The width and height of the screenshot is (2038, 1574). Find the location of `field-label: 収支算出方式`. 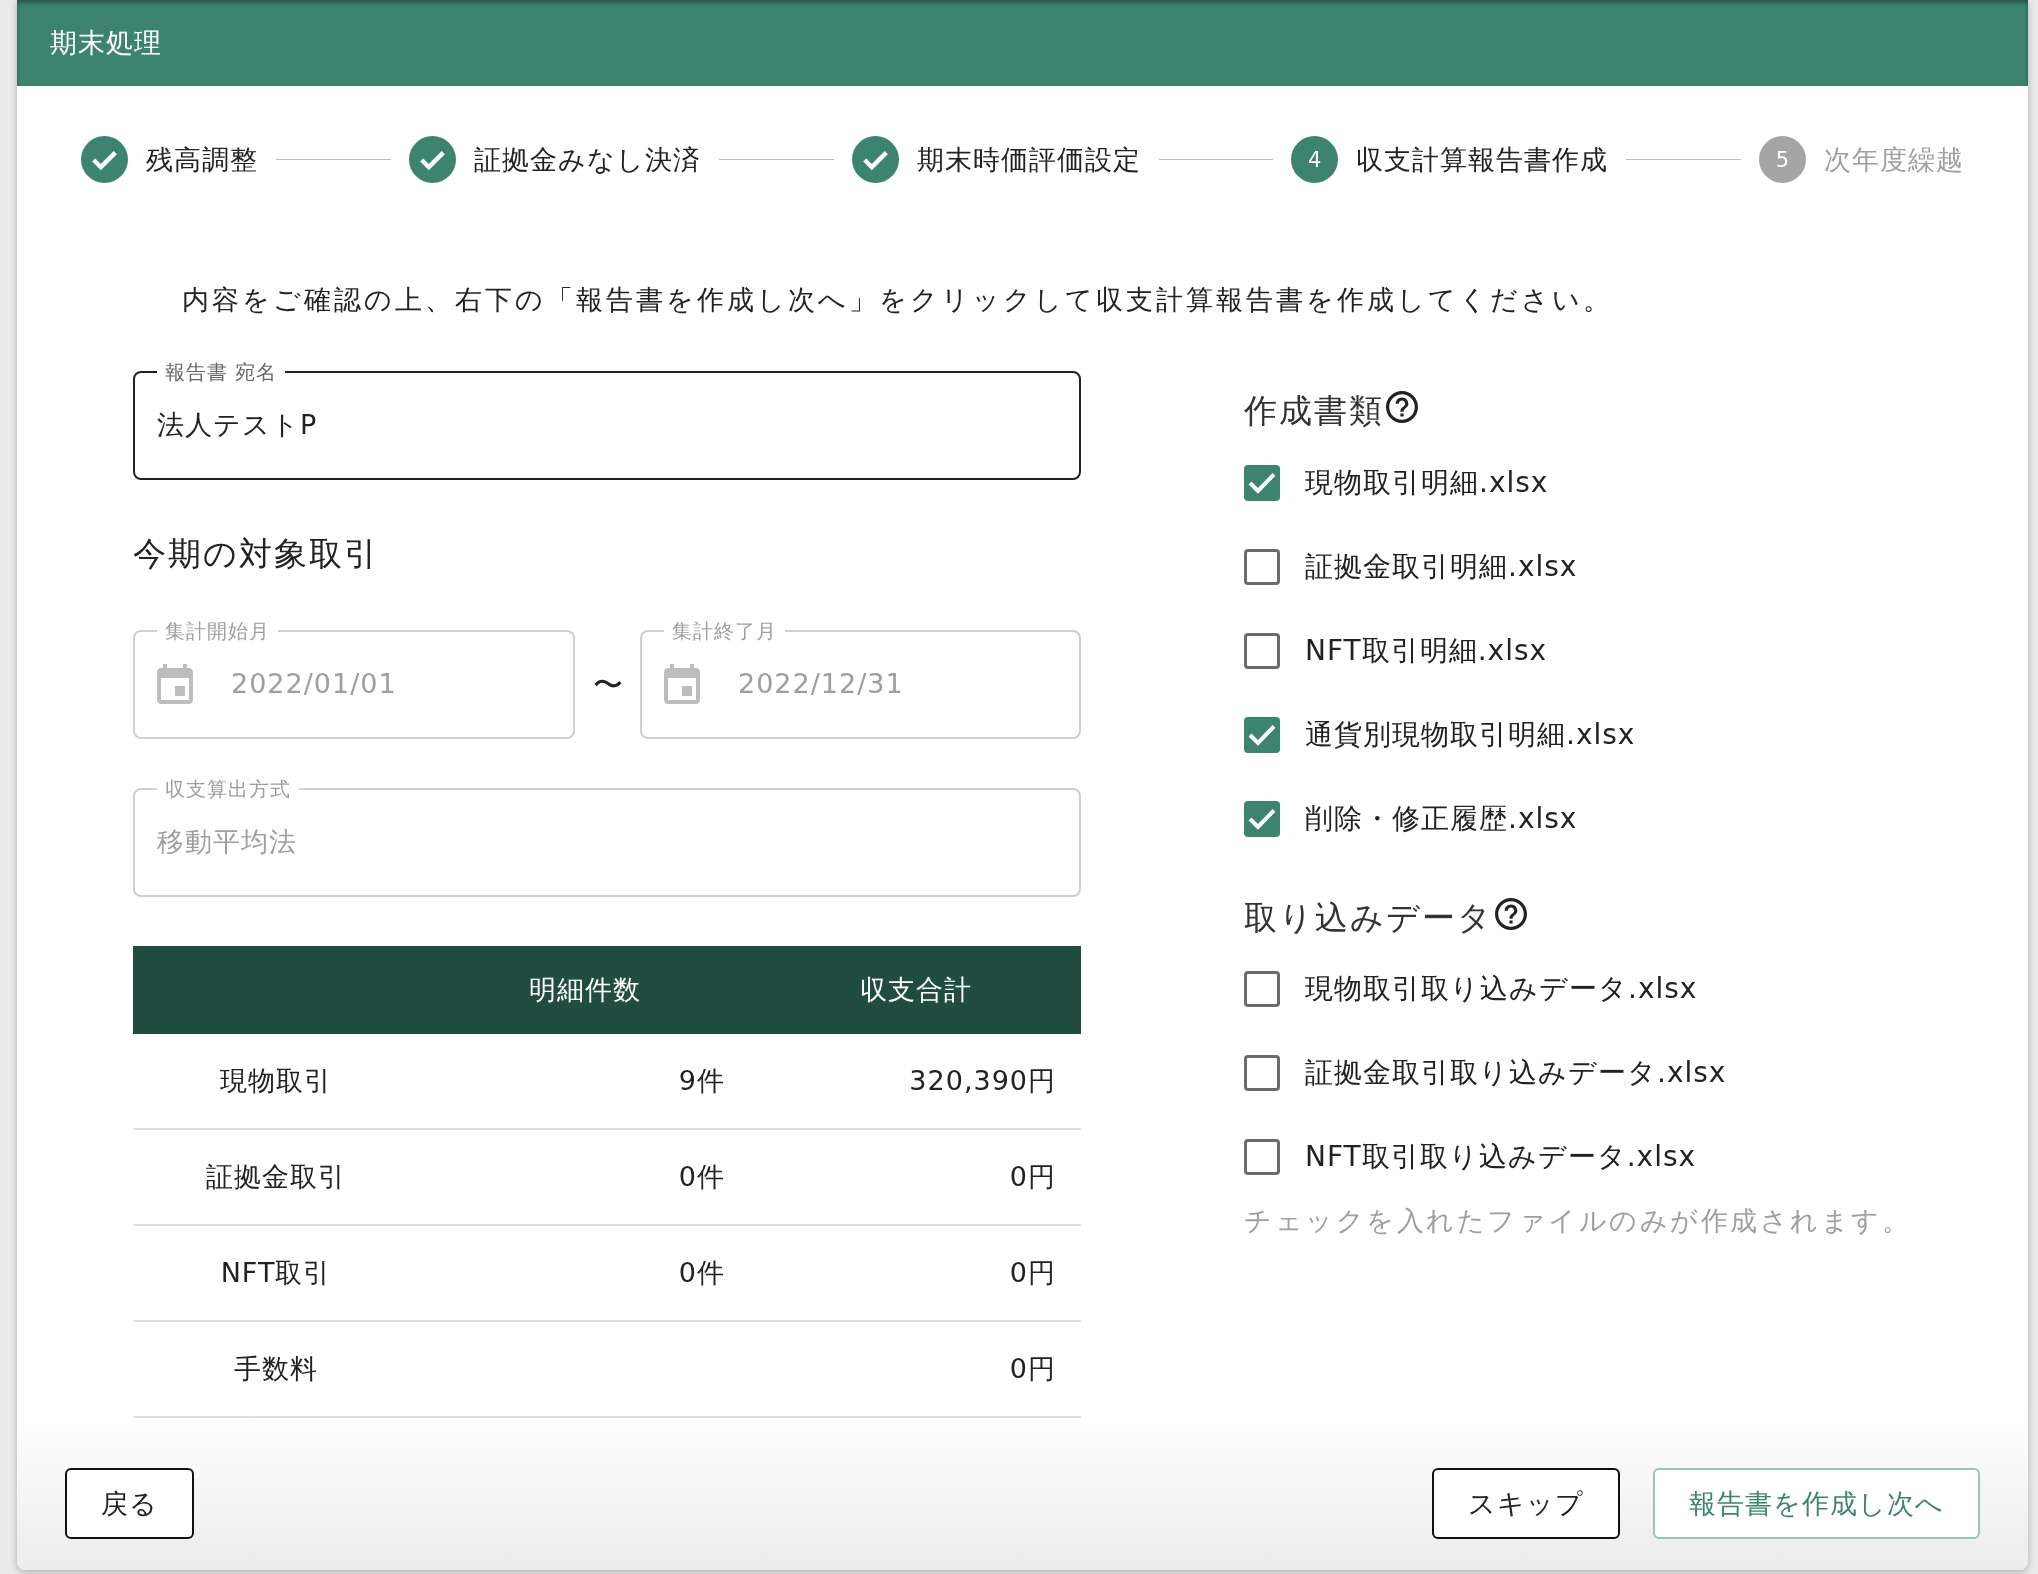

field-label: 収支算出方式 is located at coordinates (228, 789).